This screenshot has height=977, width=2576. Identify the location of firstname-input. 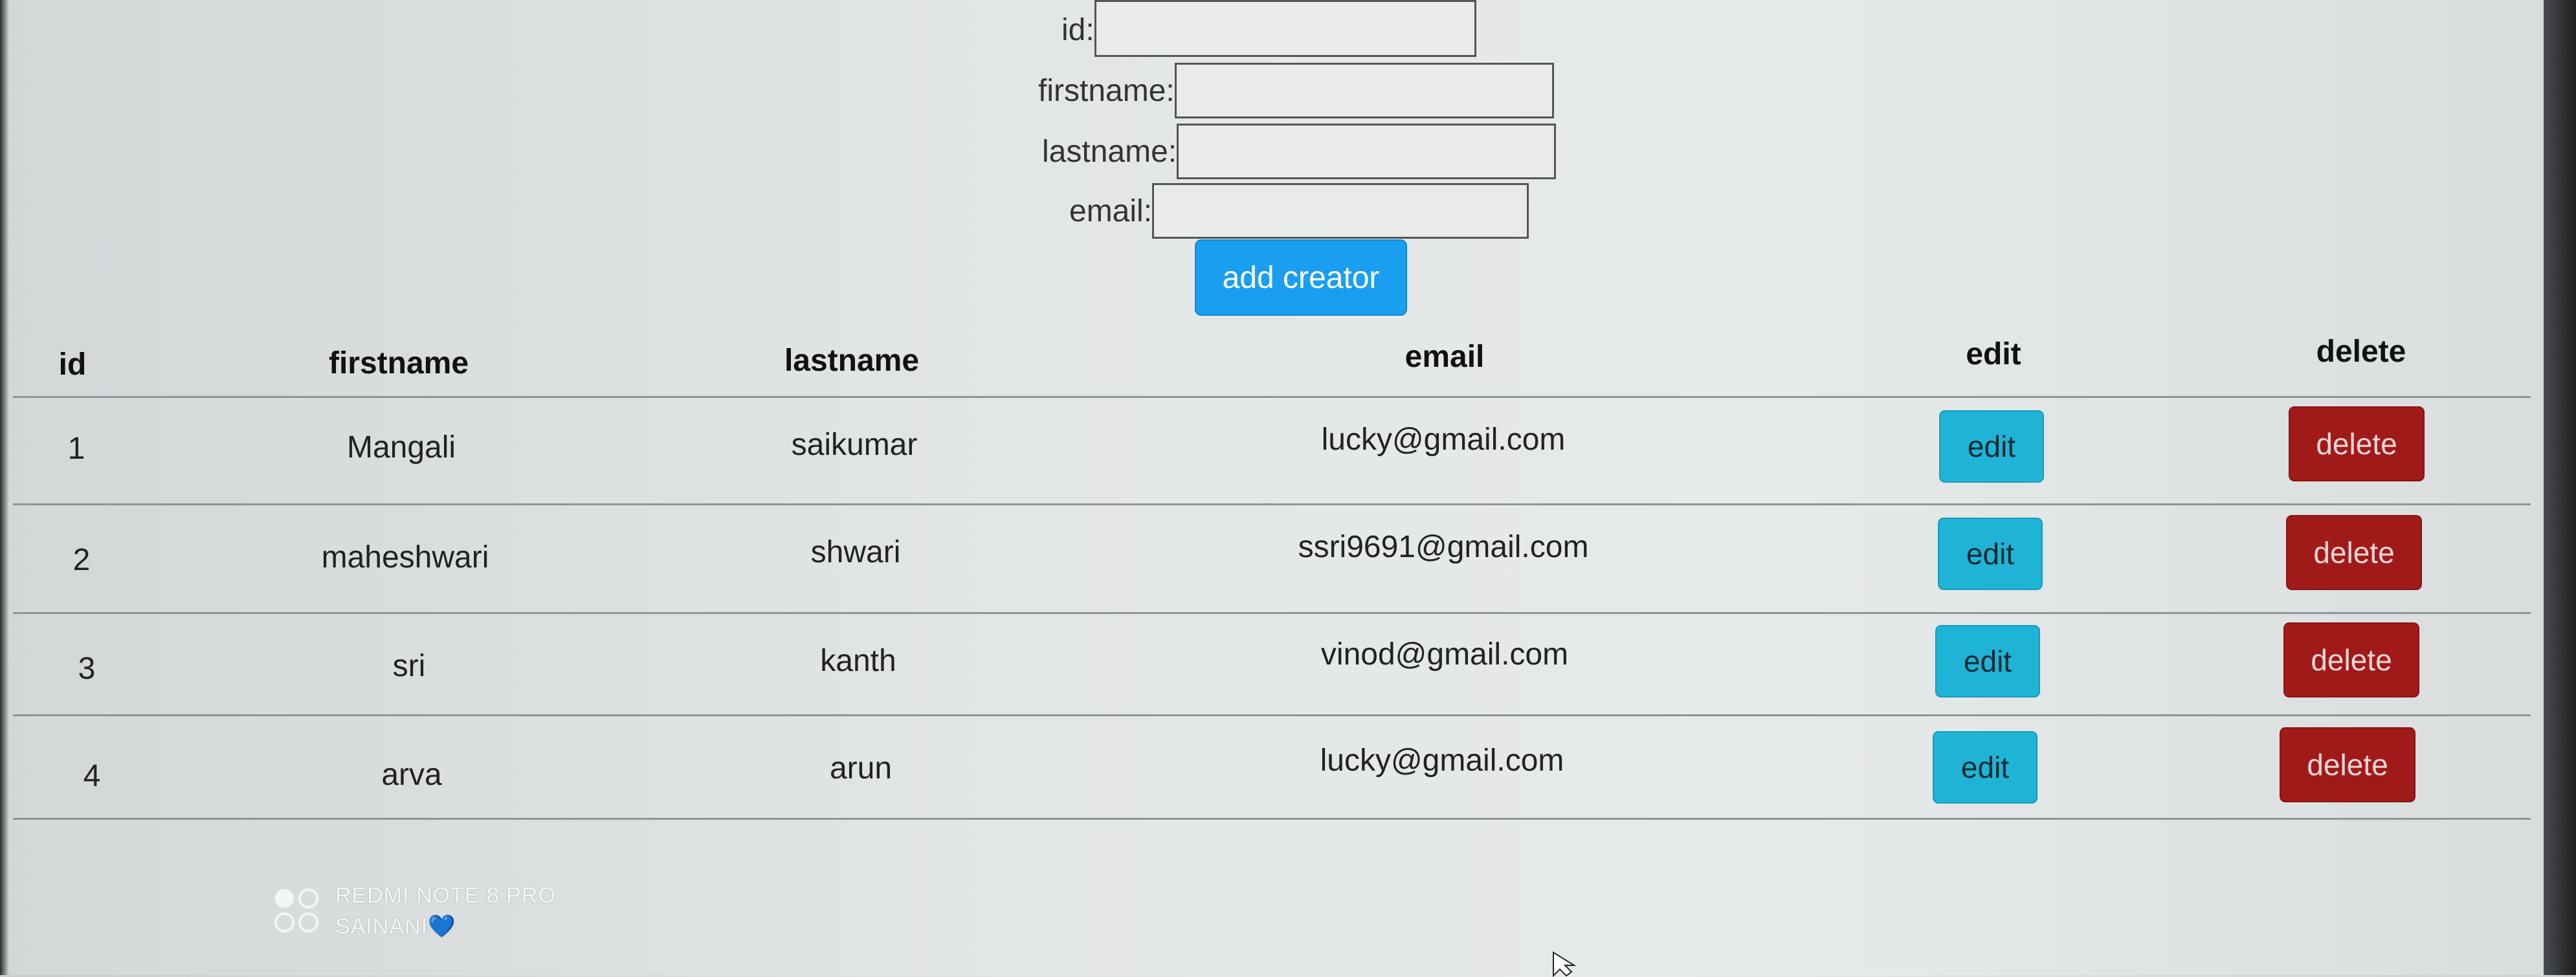
(1364, 90).